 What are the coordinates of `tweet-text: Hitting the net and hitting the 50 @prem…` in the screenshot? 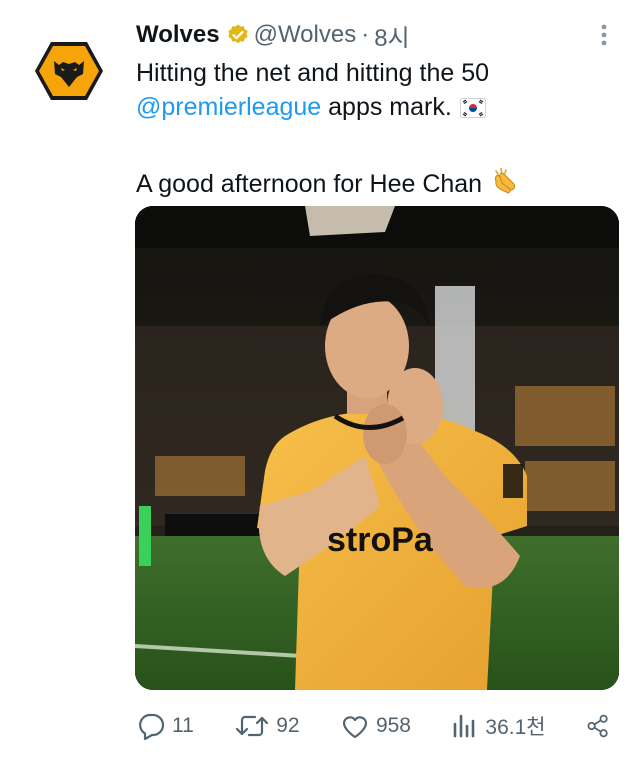 It's located at (371, 131).